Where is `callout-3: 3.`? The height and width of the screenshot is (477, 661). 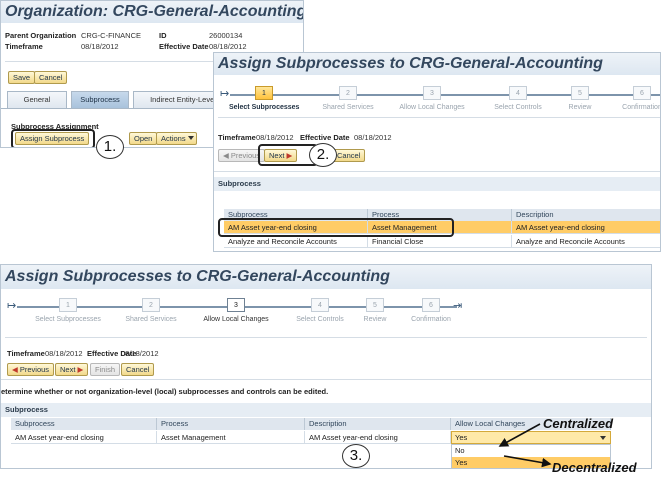
callout-3: 3. is located at coordinates (356, 456).